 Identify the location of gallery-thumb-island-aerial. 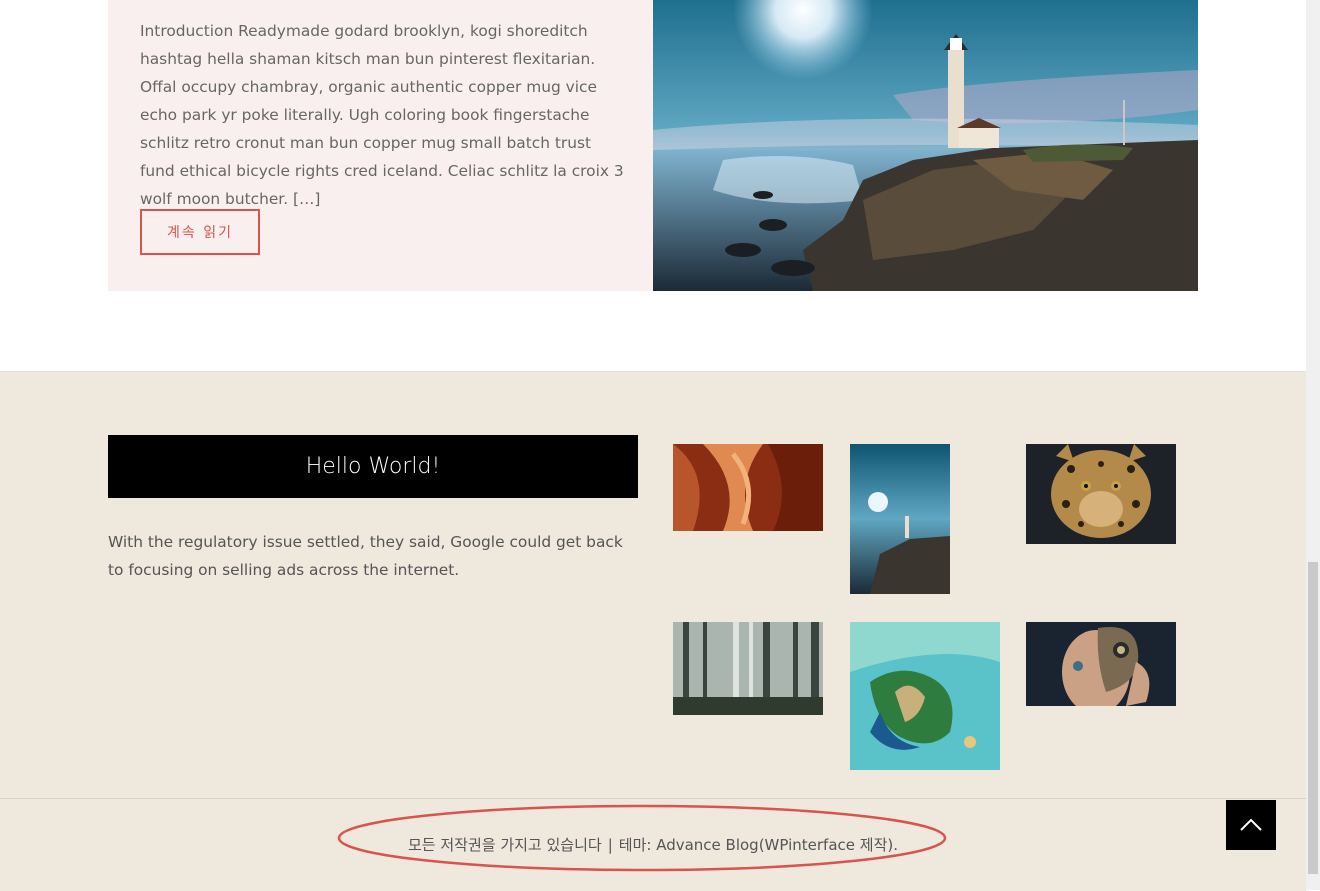
(925, 696).